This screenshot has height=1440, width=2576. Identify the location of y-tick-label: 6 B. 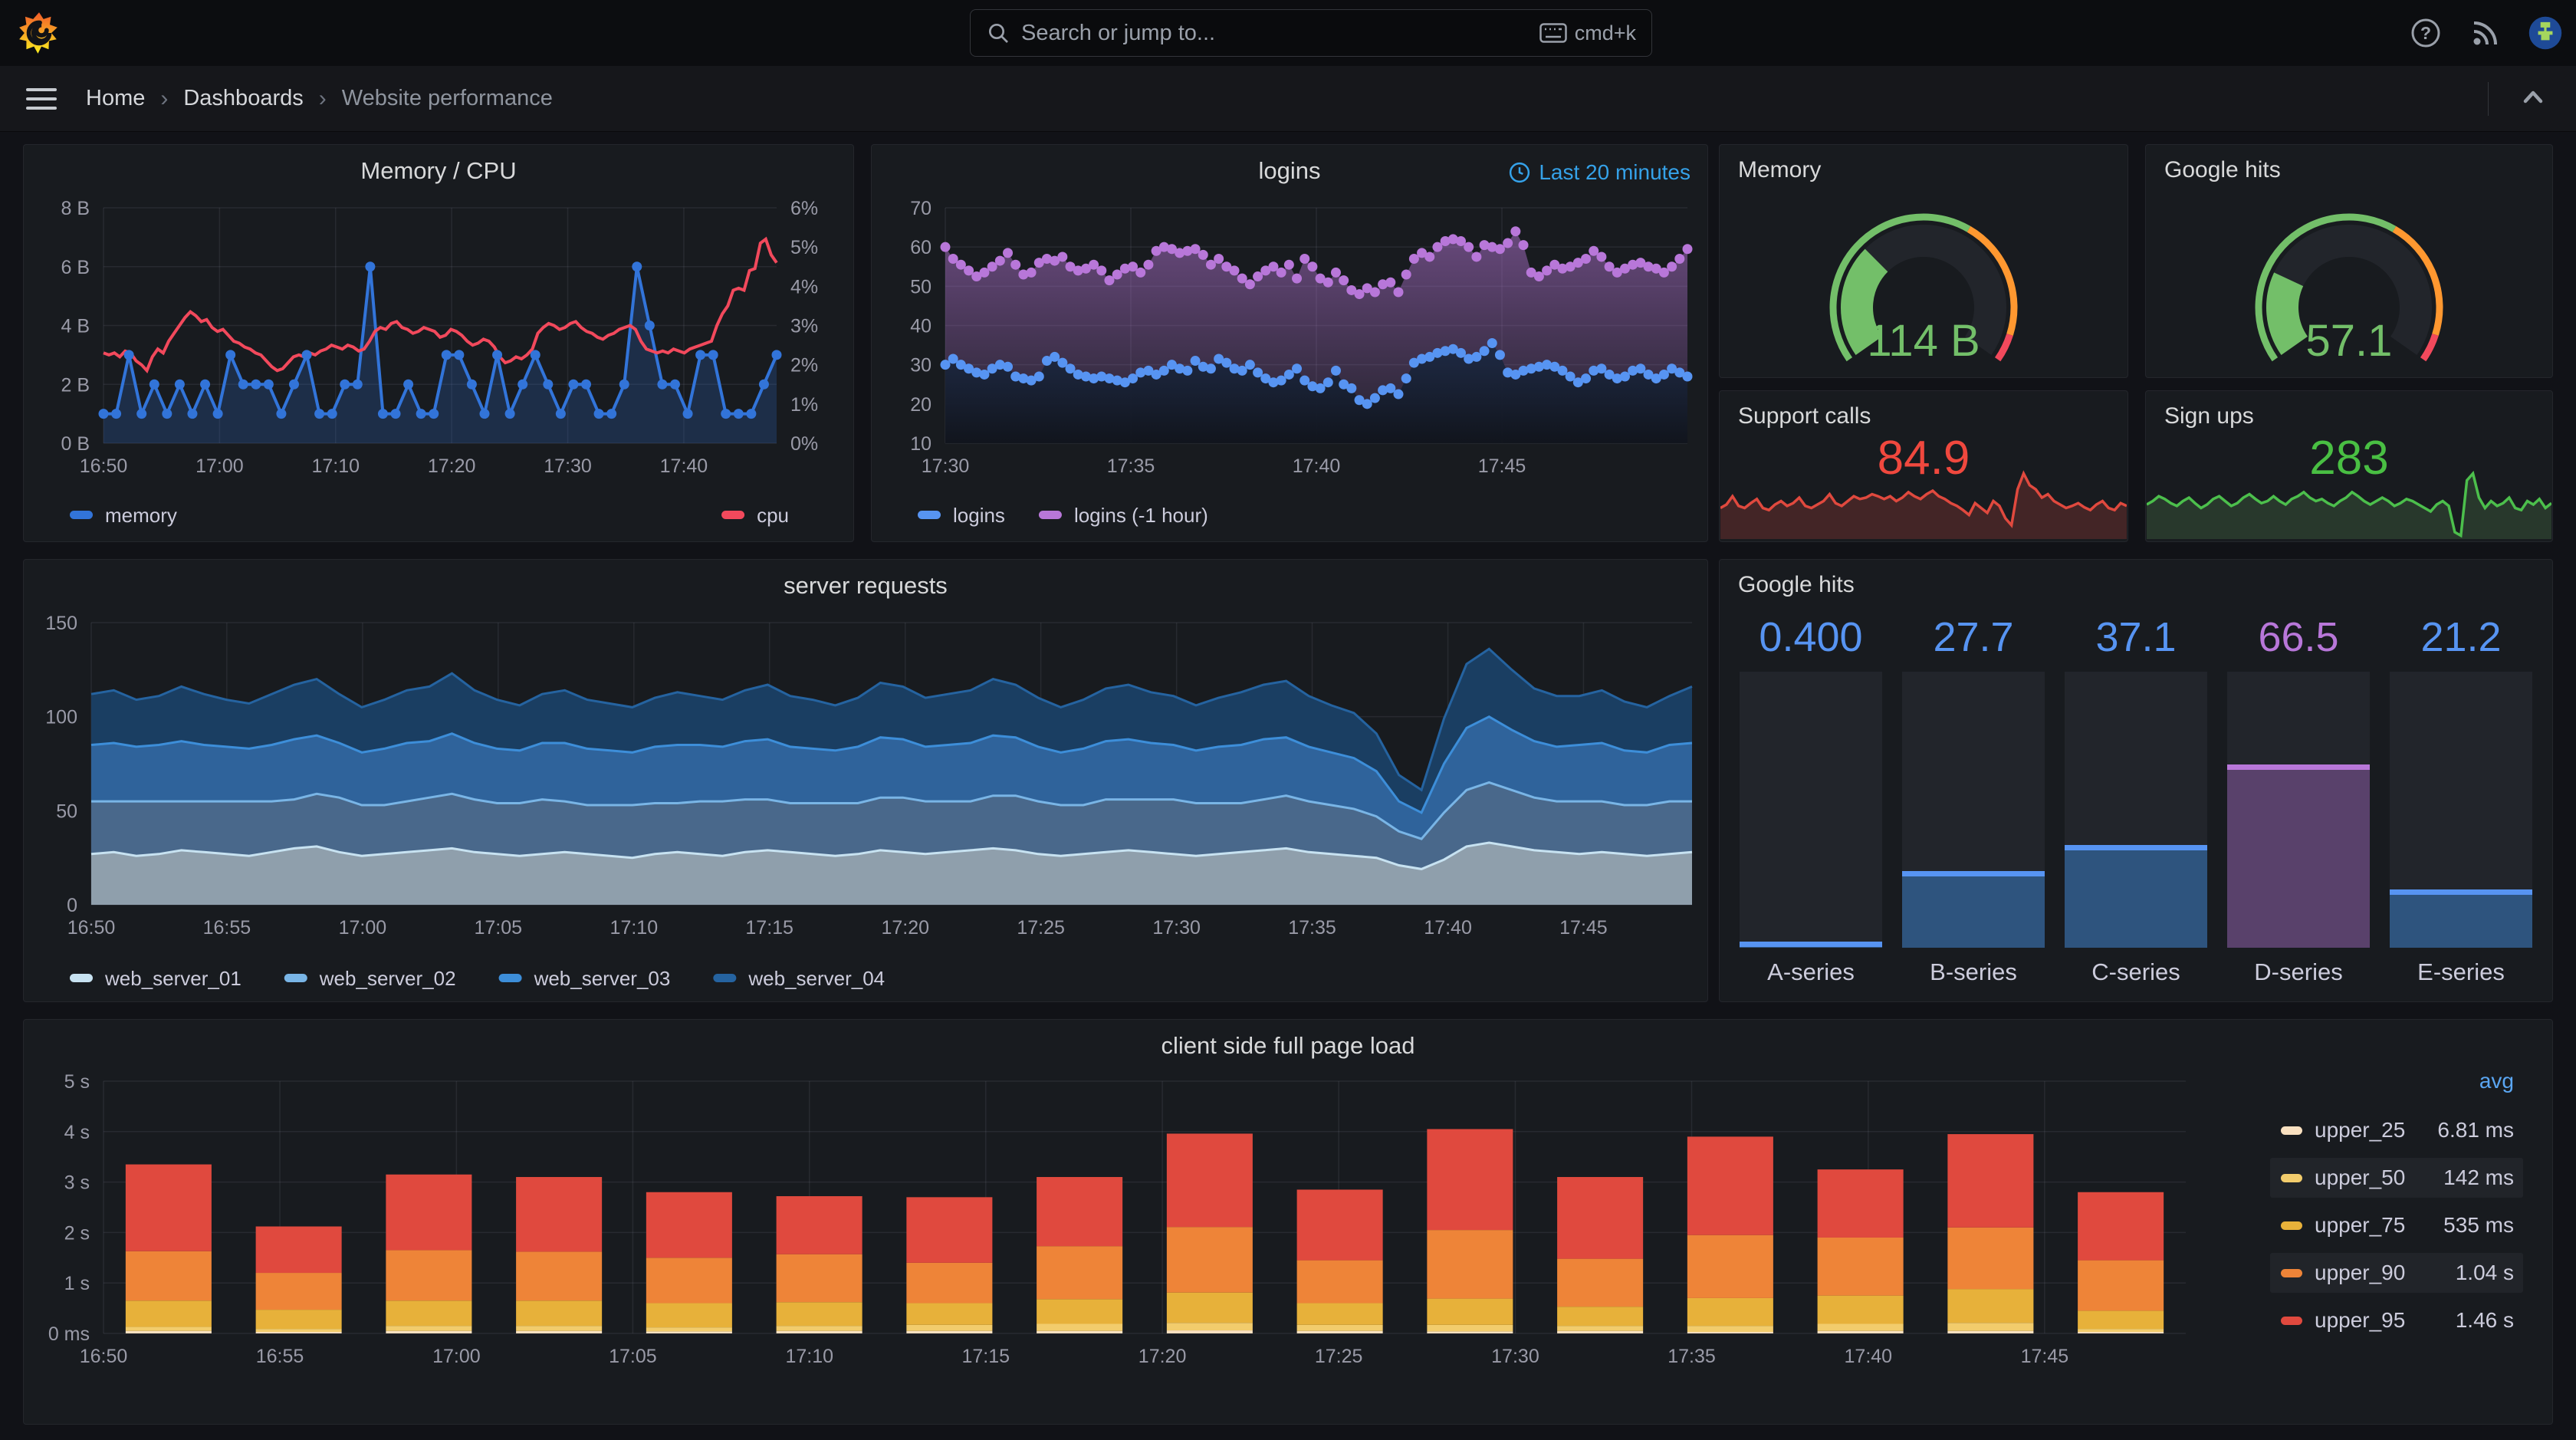
(75, 267).